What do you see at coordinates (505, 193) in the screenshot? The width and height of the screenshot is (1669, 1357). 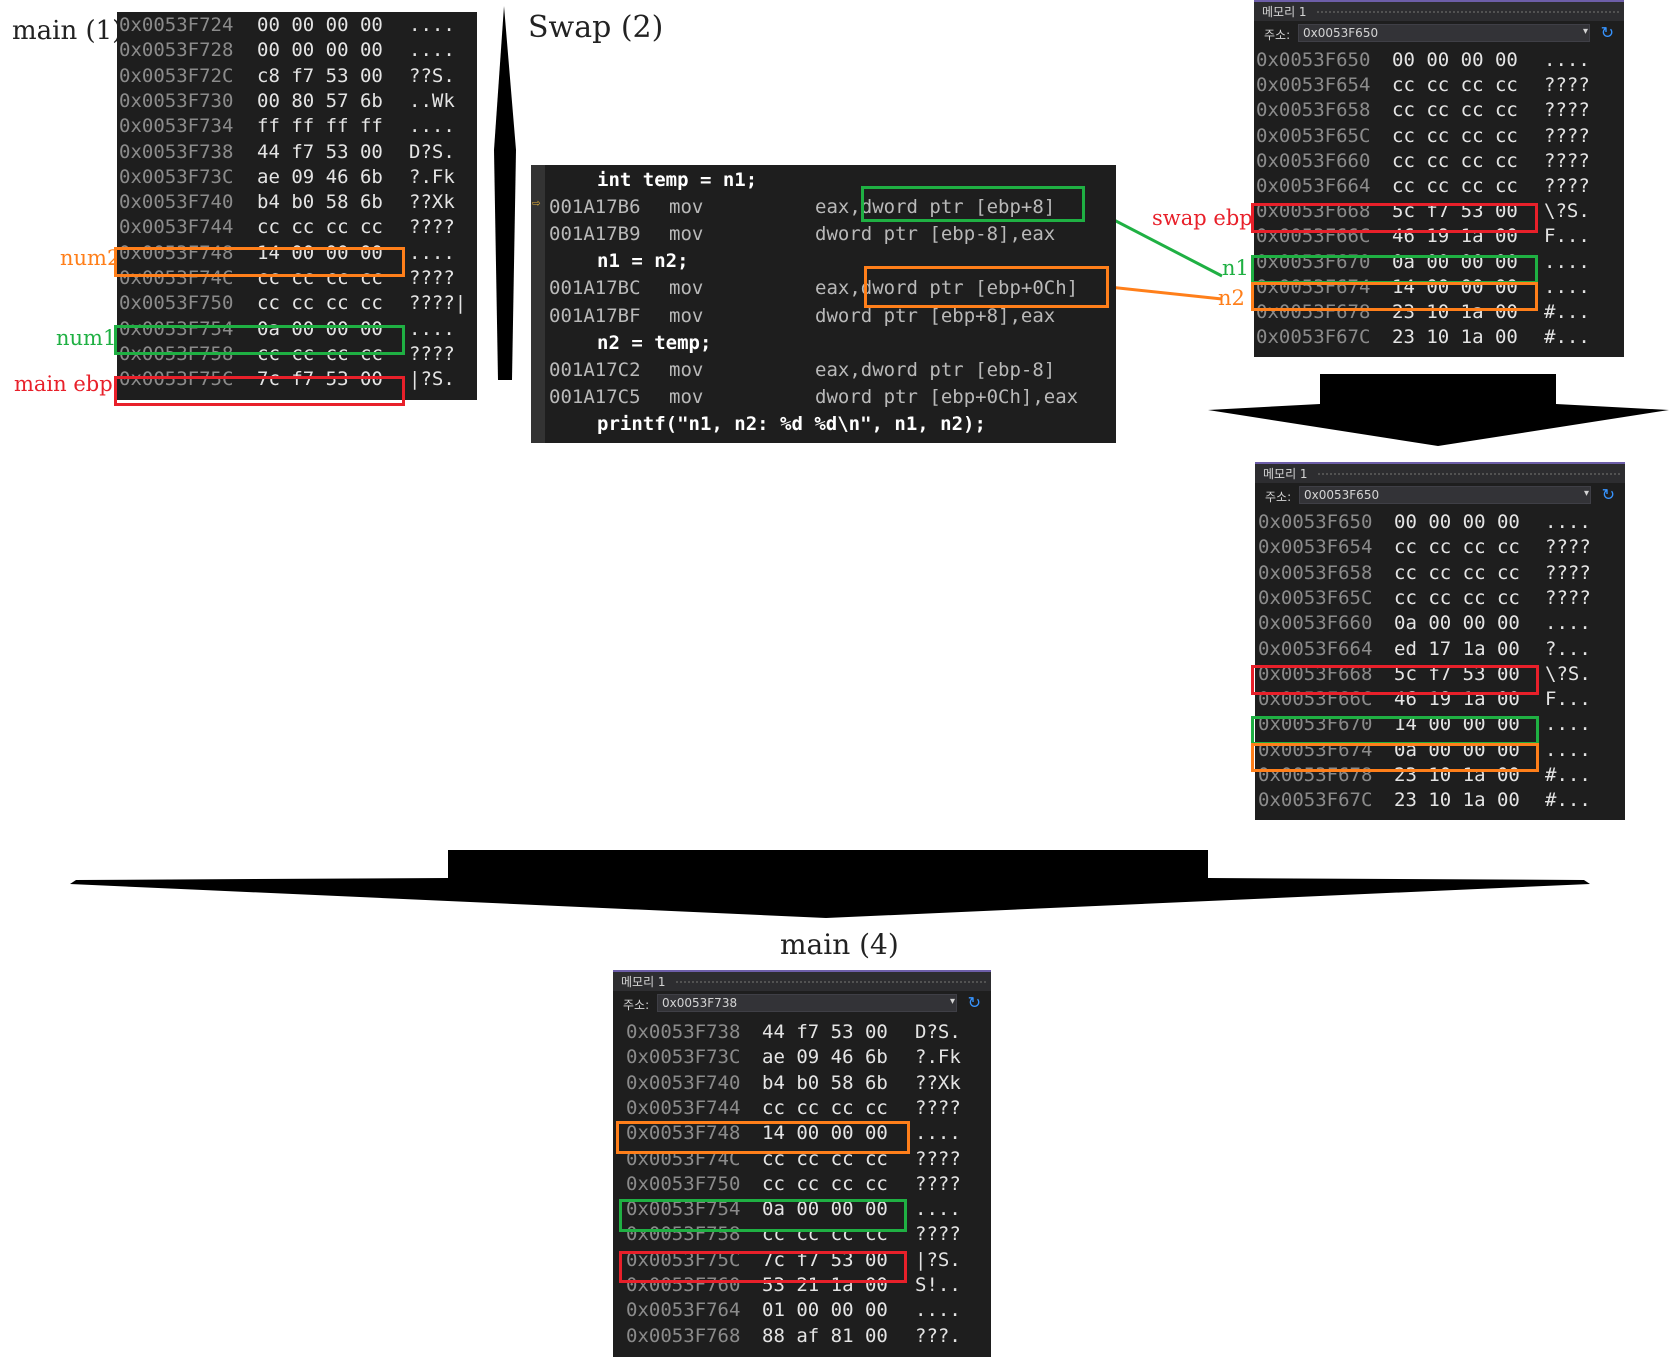 I see `separator-bar` at bounding box center [505, 193].